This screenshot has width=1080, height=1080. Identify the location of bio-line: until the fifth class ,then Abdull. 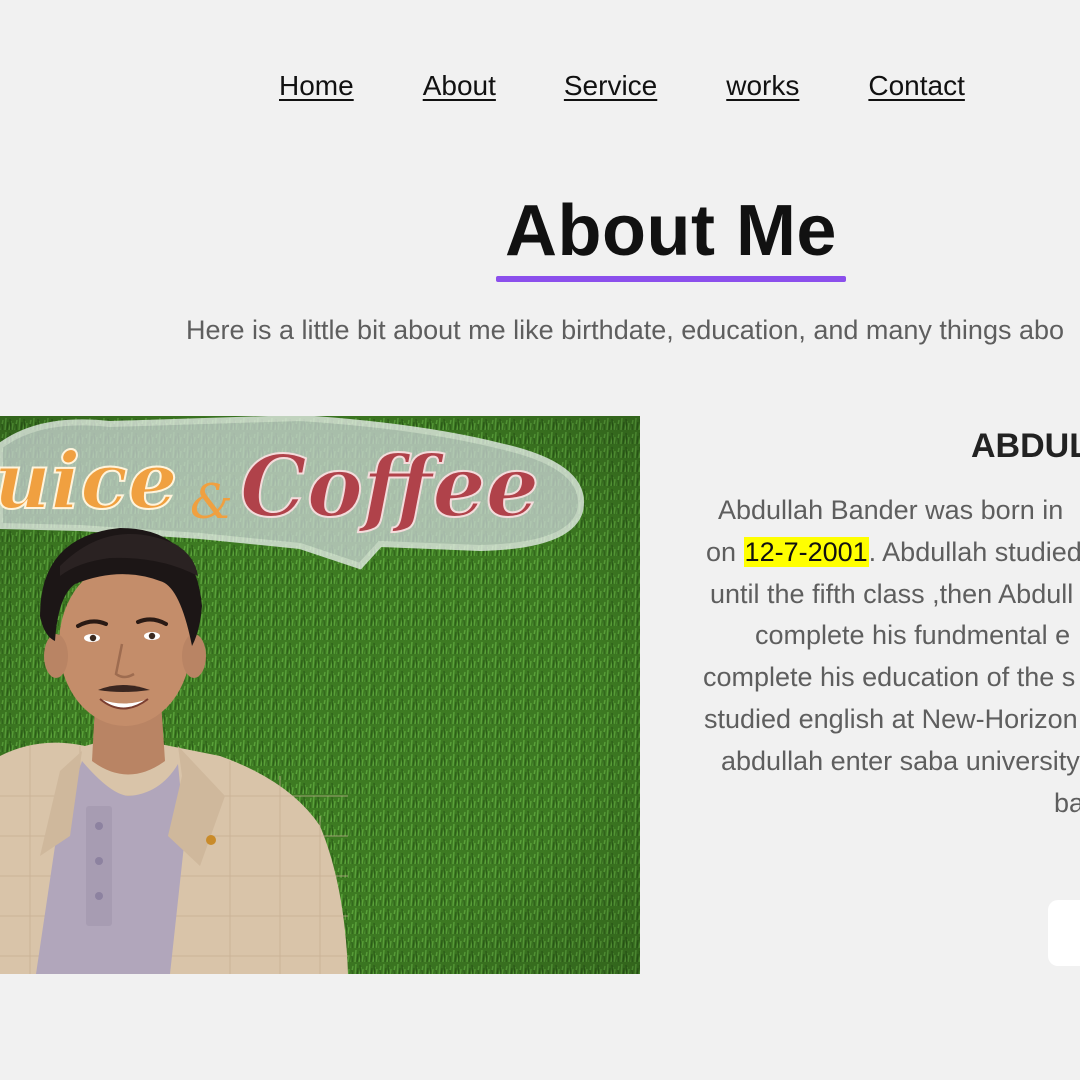
(892, 593).